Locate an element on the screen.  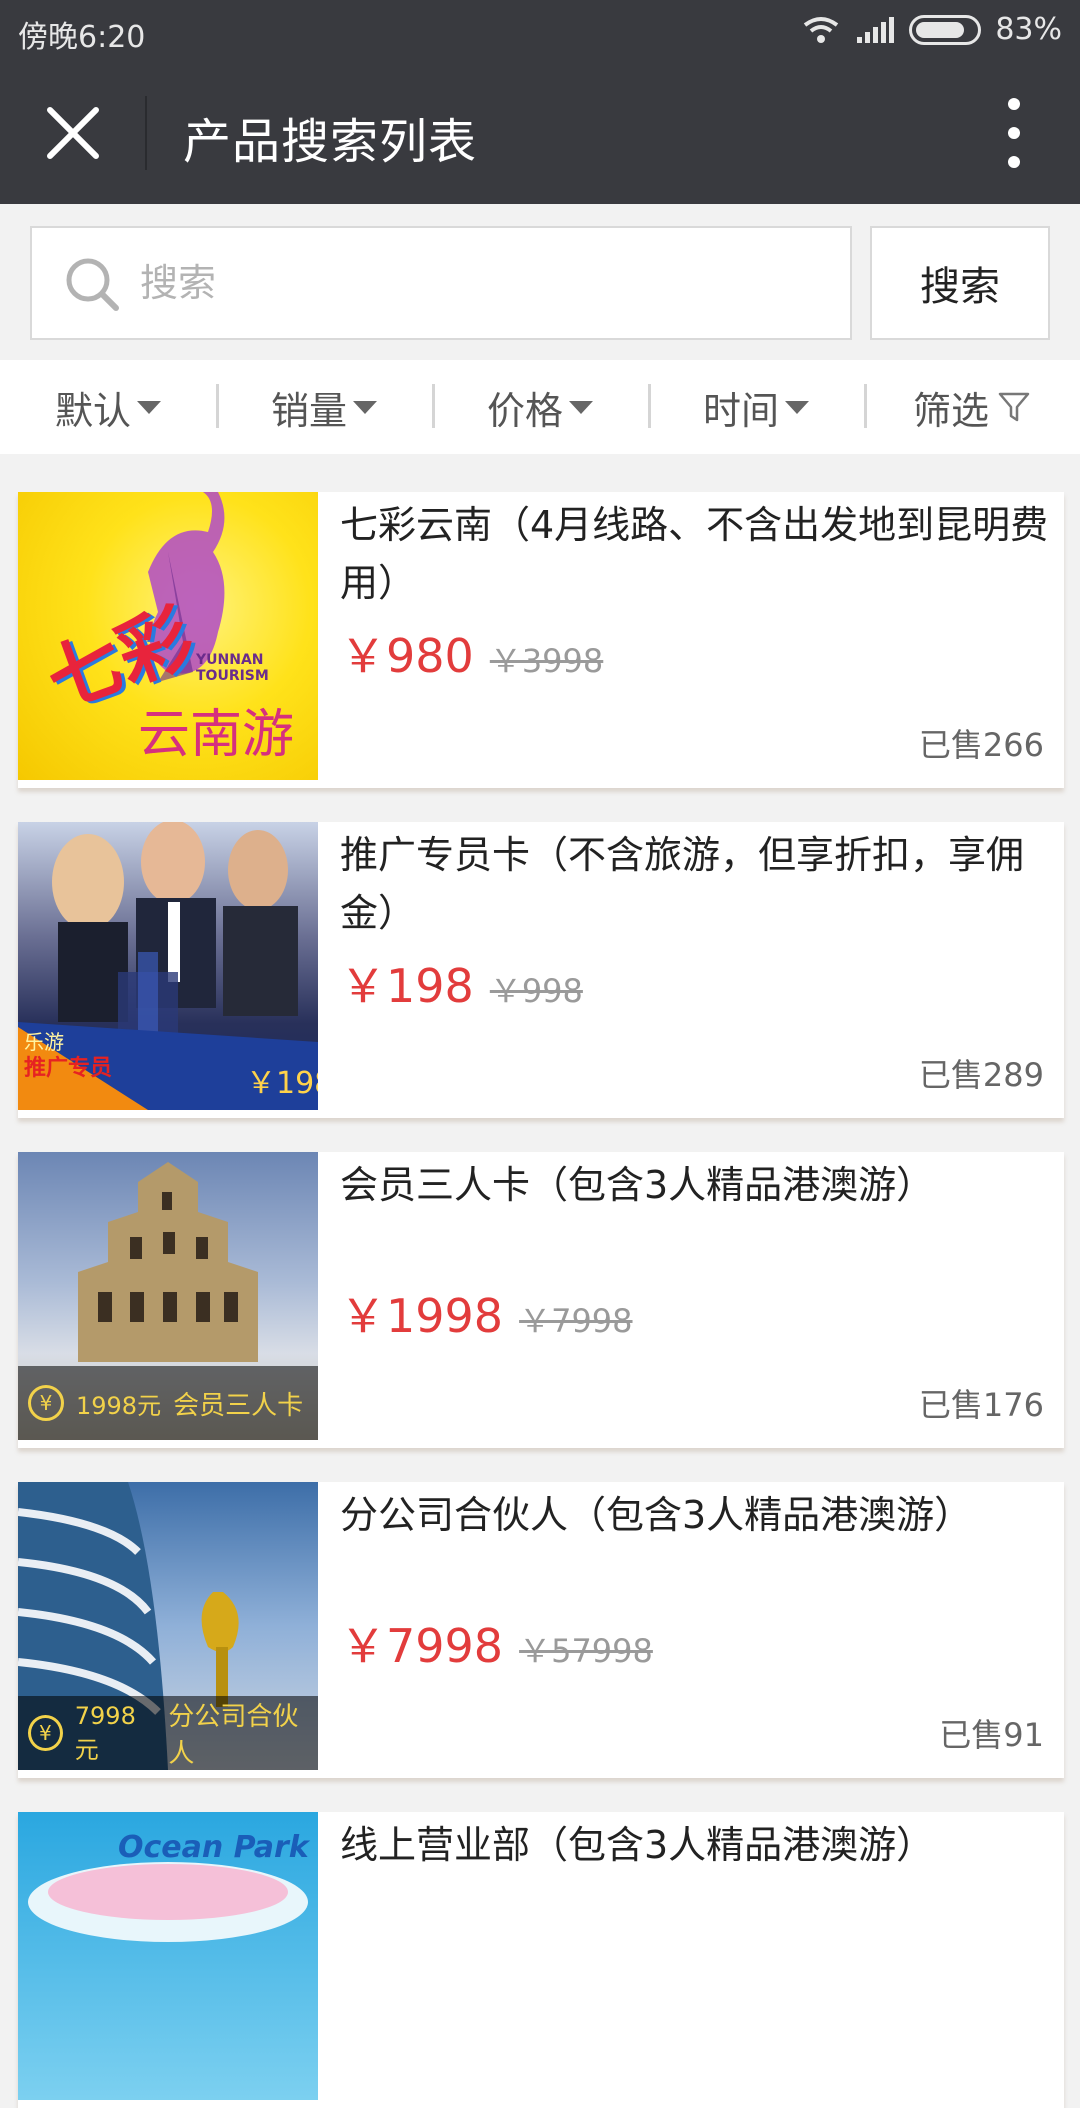
product-title: 线上营业部（包含3人精品港澳游） is located at coordinates (637, 1845).